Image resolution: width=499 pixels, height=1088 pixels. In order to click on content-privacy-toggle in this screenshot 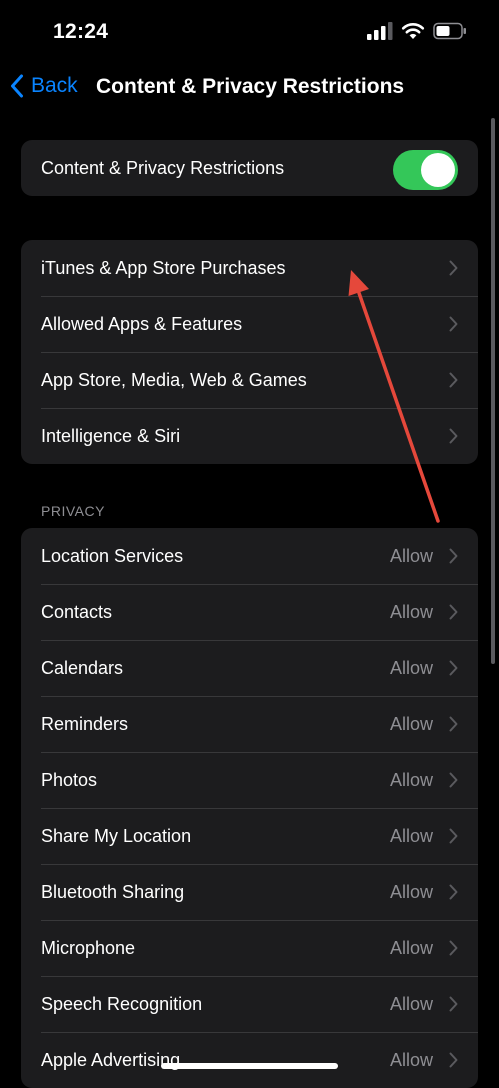, I will do `click(425, 170)`.